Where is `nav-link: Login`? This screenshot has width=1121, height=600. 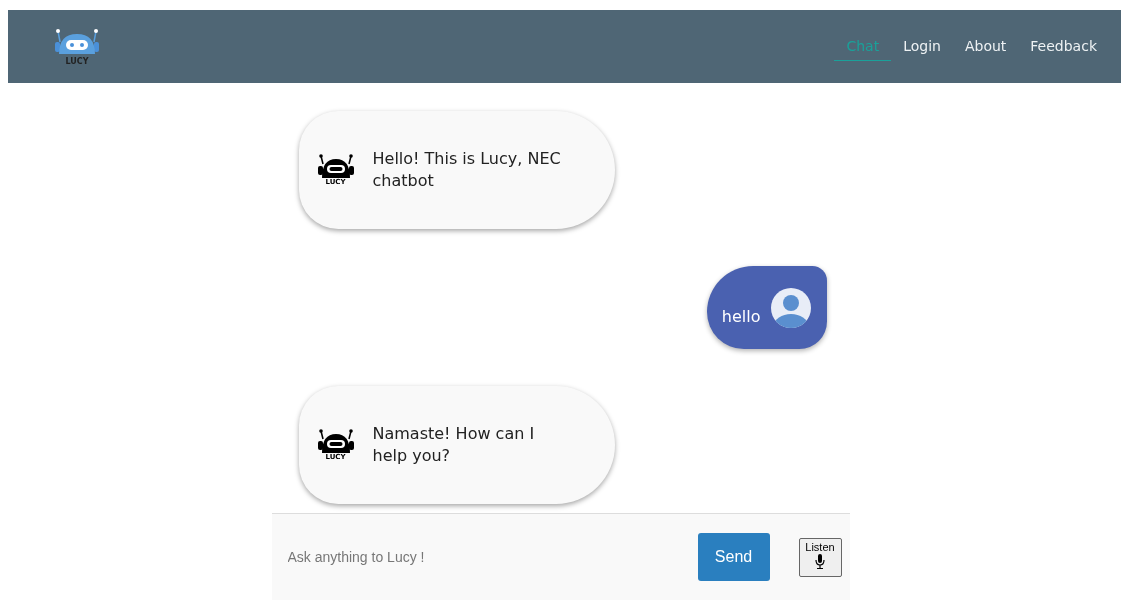
nav-link: Login is located at coordinates (922, 46).